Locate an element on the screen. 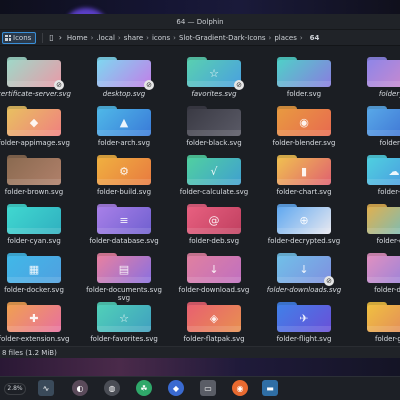  file-name-label: folder.svg is located at coordinates (304, 94).